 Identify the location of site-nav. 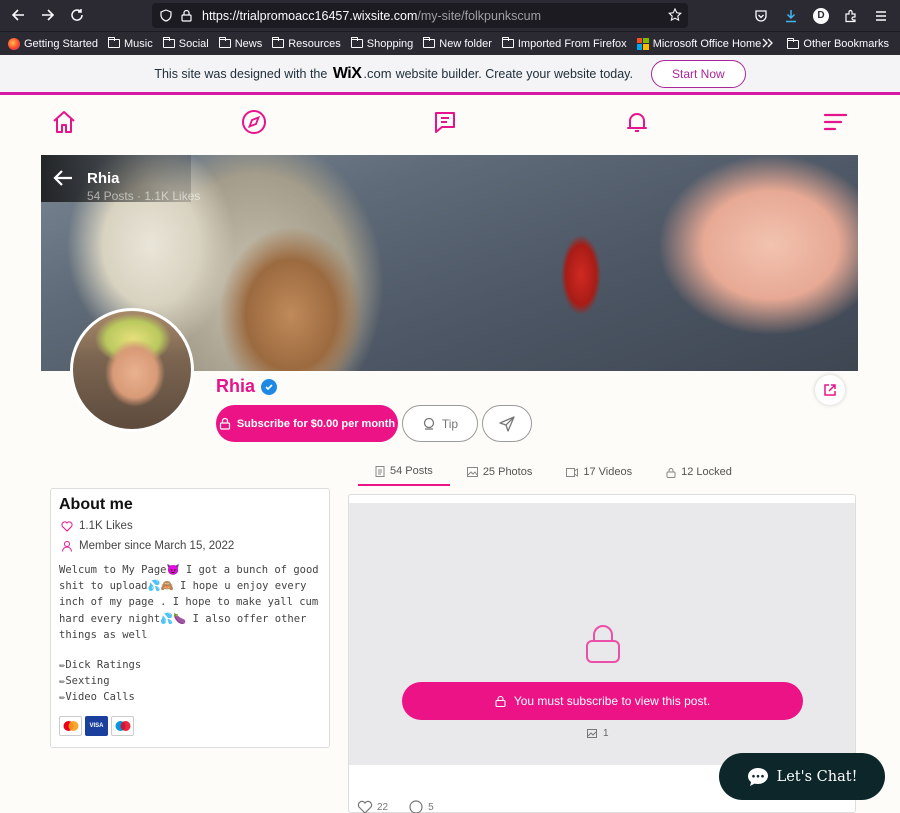
(450, 123).